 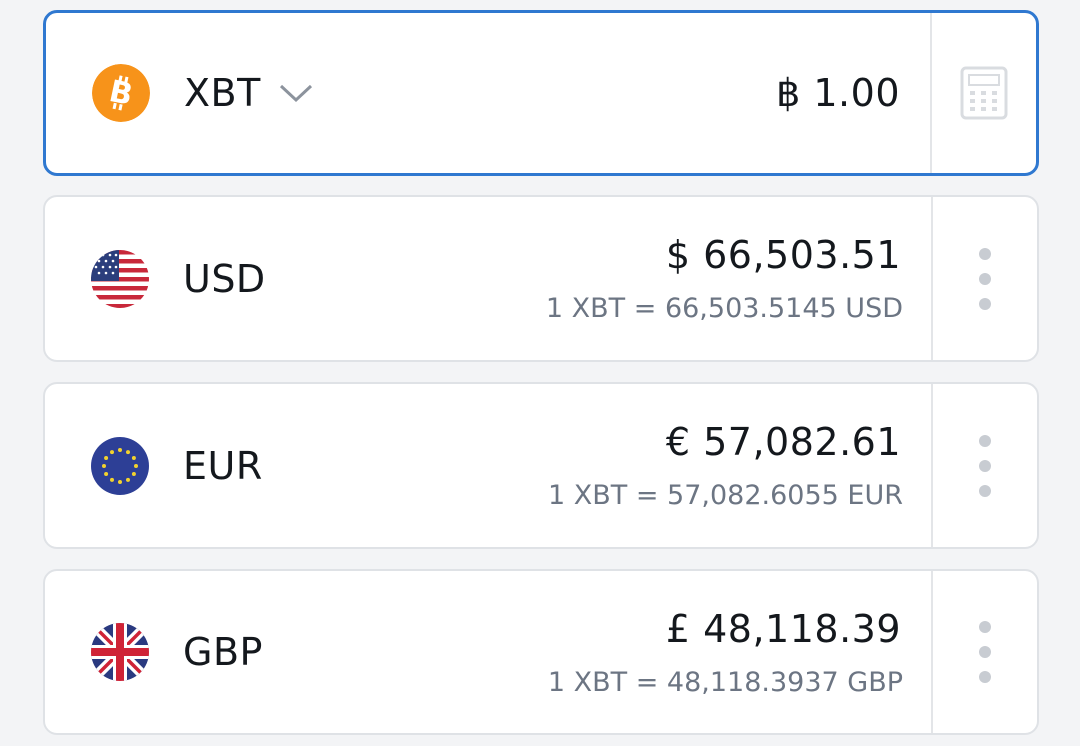 What do you see at coordinates (121, 93) in the screenshot?
I see `bitcoin-icon: B` at bounding box center [121, 93].